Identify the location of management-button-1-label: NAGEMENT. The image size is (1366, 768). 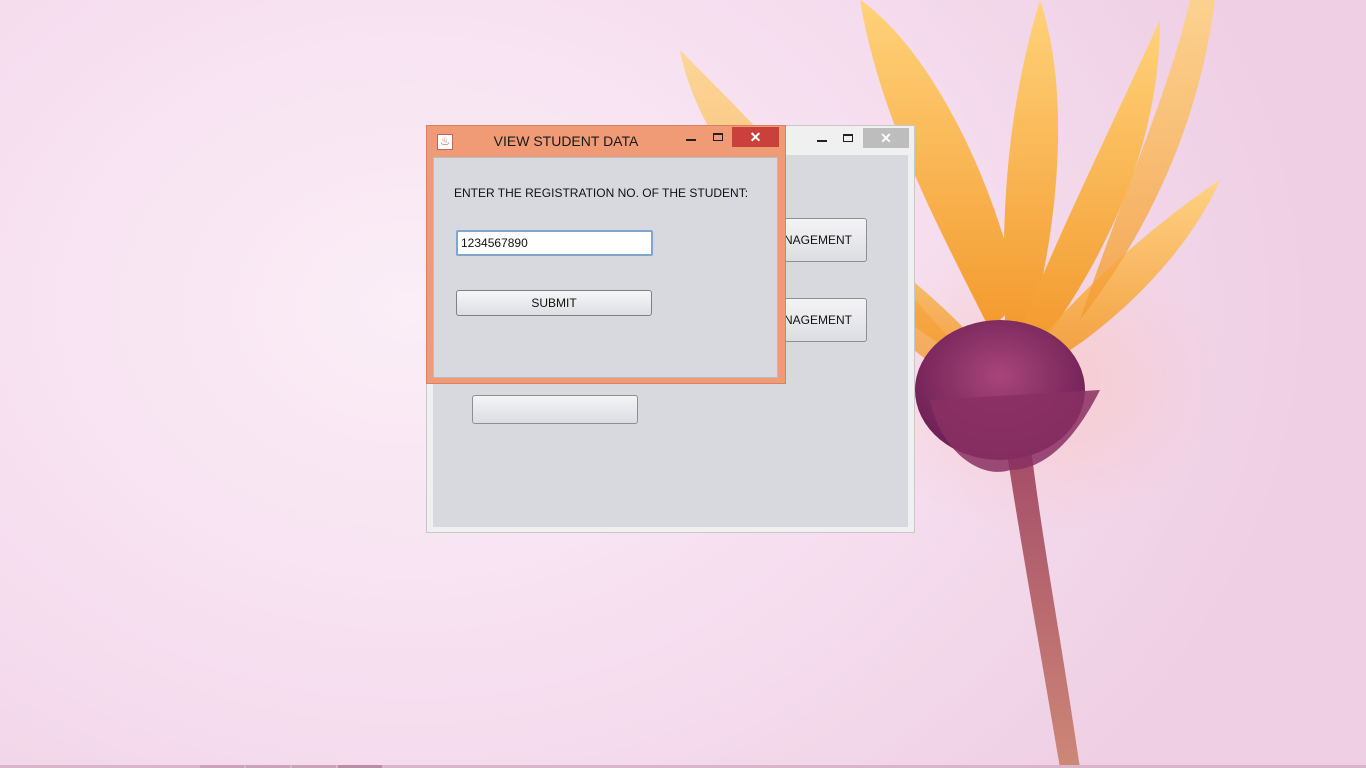
(817, 240).